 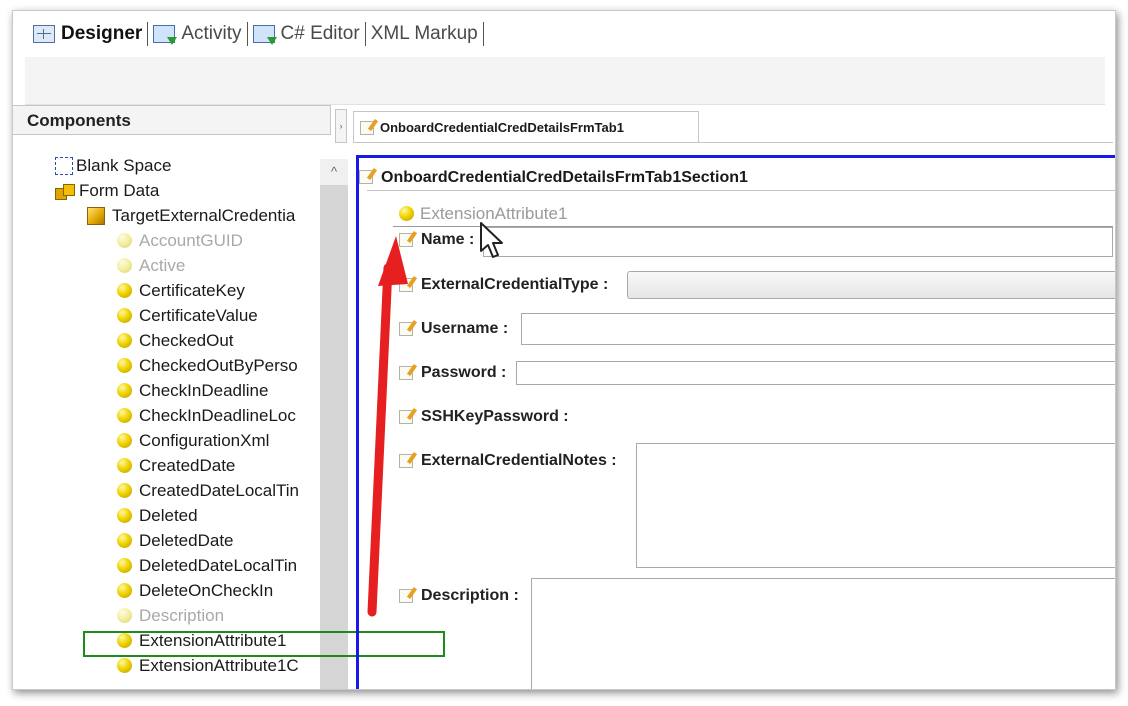 What do you see at coordinates (206, 590) in the screenshot?
I see `tree-item-label: DeleteOnCheckIn` at bounding box center [206, 590].